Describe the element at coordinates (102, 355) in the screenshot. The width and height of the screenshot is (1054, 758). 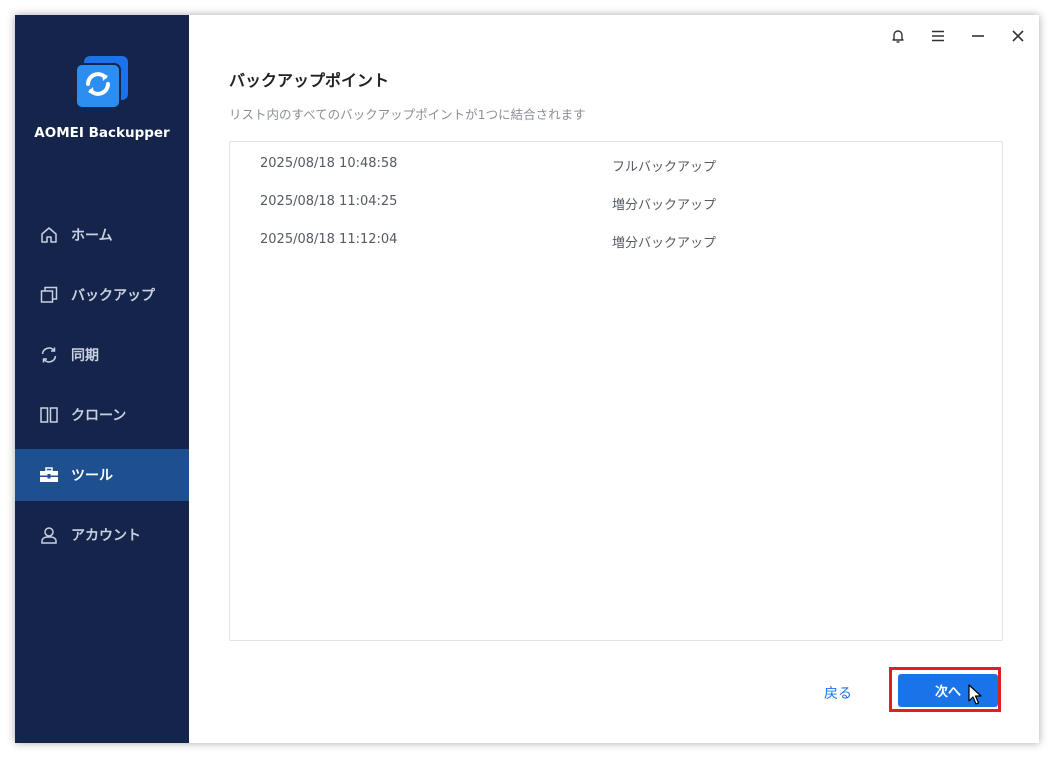
I see `sidebar-item-sync: 同期` at that location.